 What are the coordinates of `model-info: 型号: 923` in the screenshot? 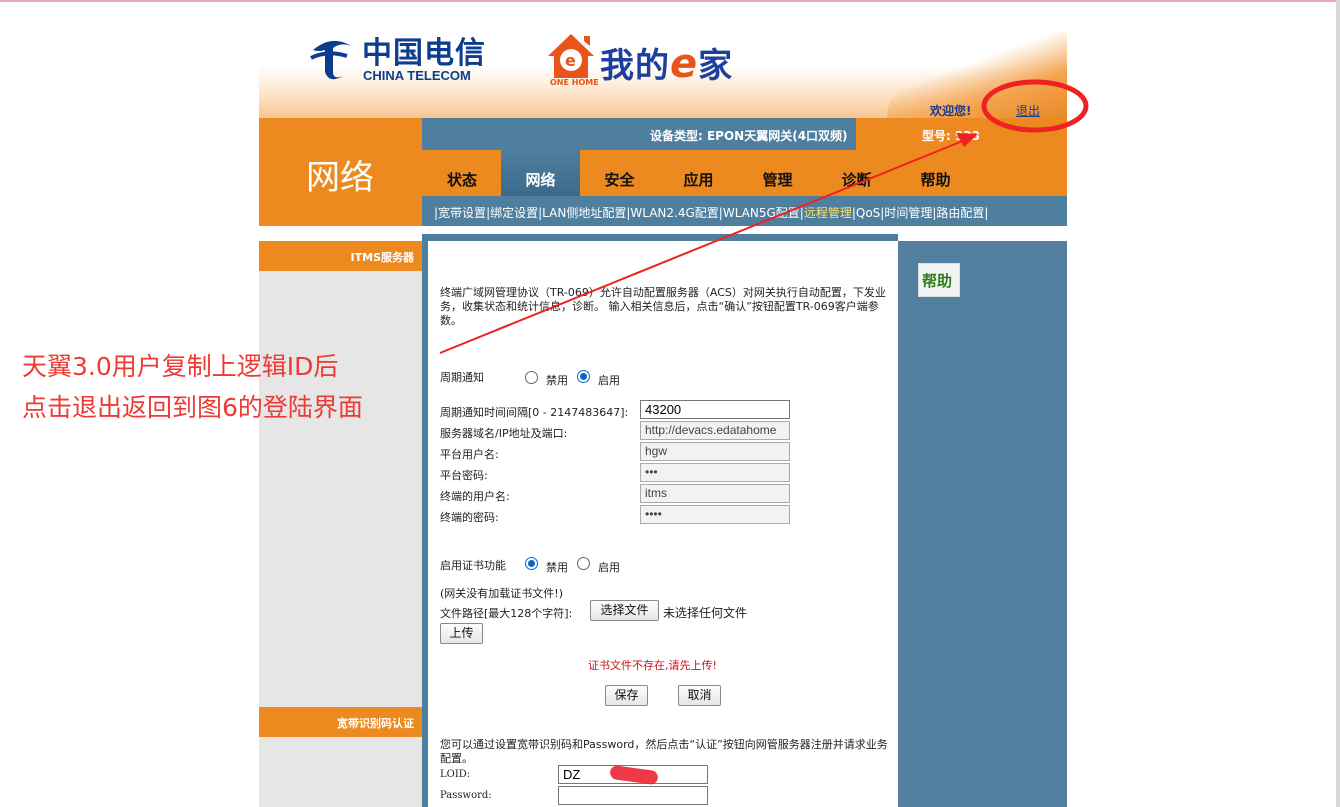 It's located at (951, 135).